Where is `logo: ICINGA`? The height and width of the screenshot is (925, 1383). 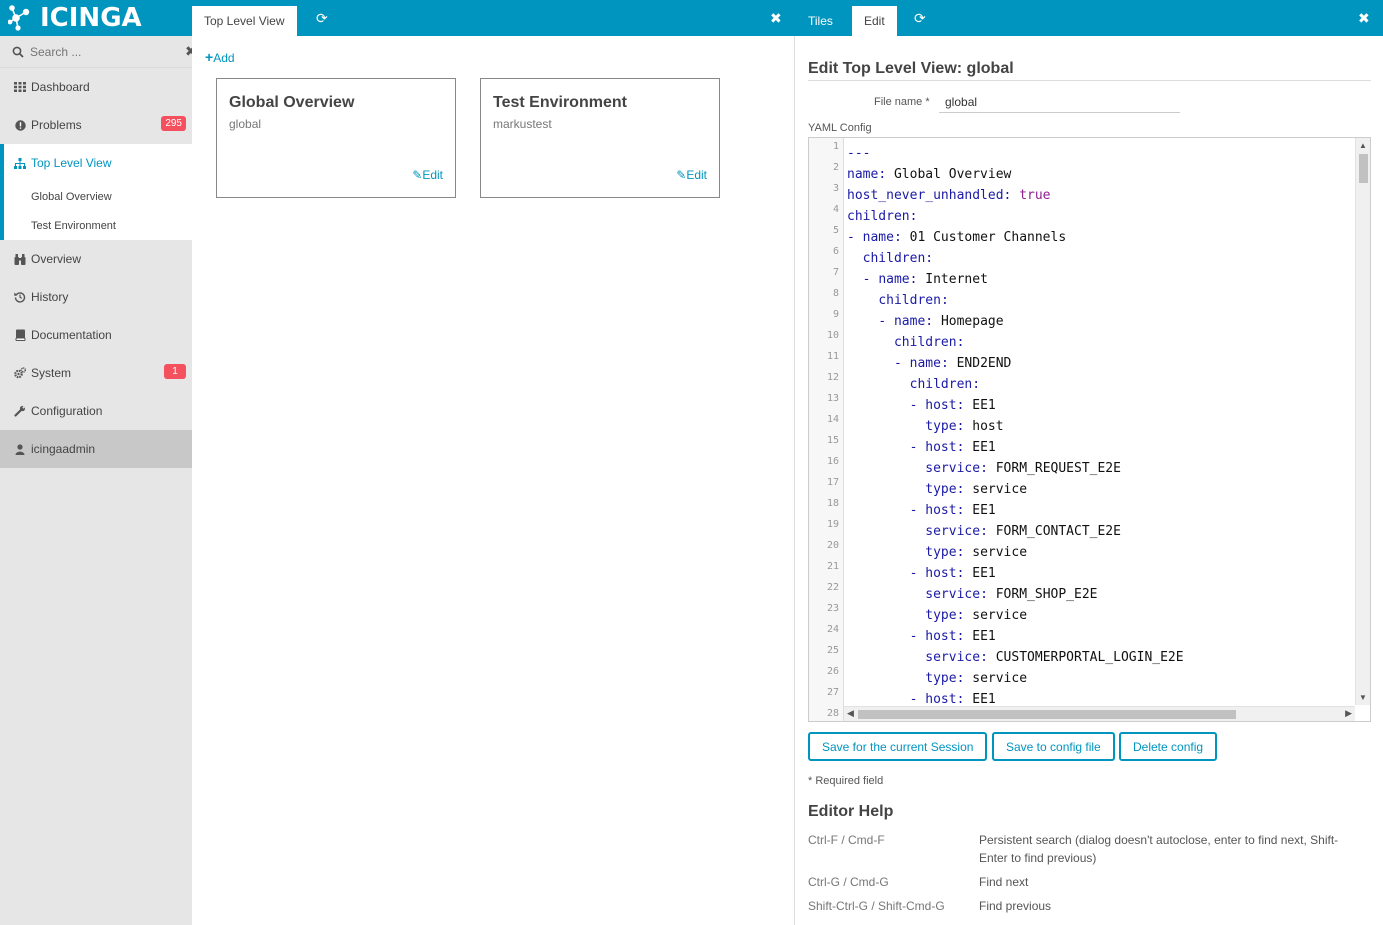 logo: ICINGA is located at coordinates (96, 18).